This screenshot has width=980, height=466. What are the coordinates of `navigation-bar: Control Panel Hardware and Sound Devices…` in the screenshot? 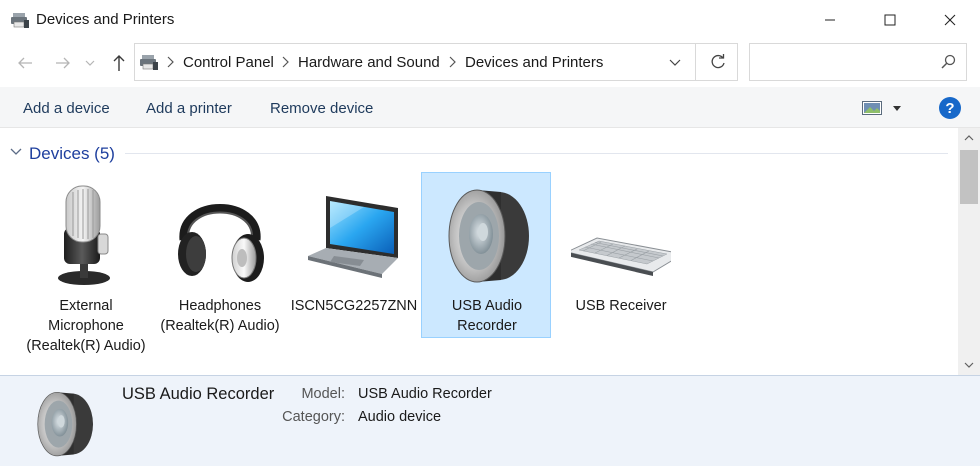 It's located at (490, 63).